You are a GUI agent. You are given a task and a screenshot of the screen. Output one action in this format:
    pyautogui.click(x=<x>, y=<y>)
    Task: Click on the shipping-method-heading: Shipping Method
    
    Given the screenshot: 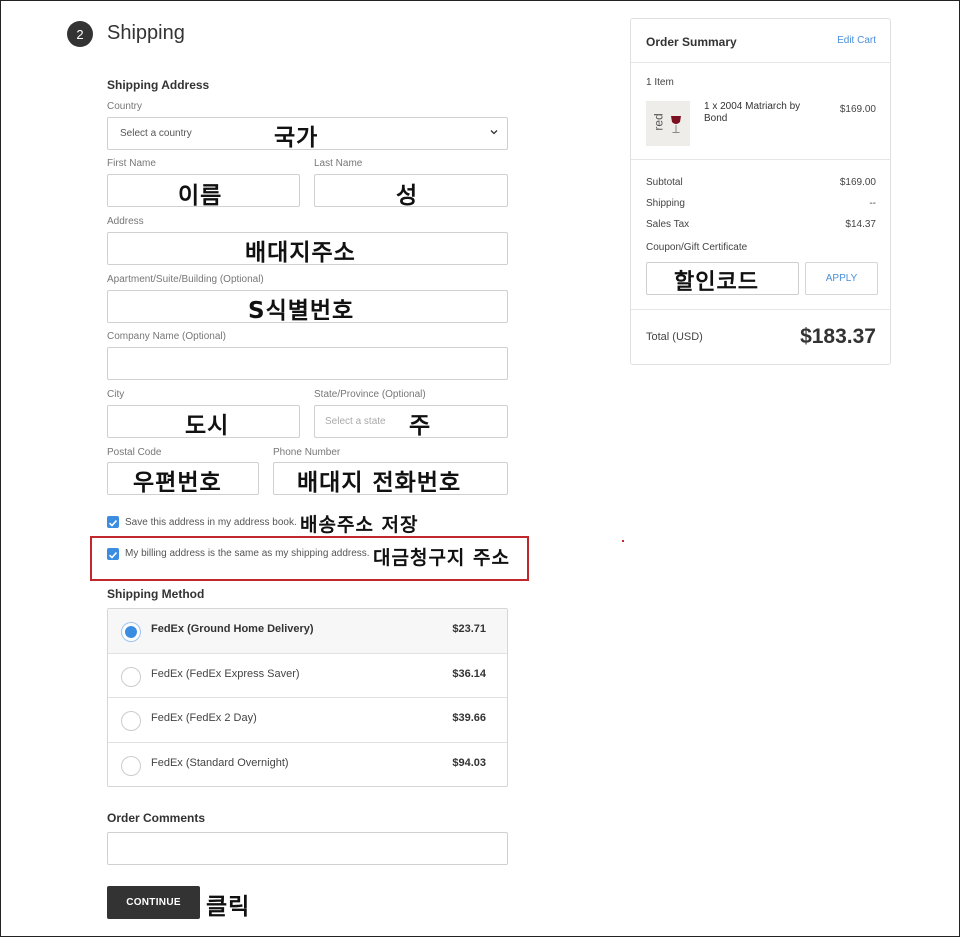 What is the action you would take?
    pyautogui.click(x=156, y=594)
    